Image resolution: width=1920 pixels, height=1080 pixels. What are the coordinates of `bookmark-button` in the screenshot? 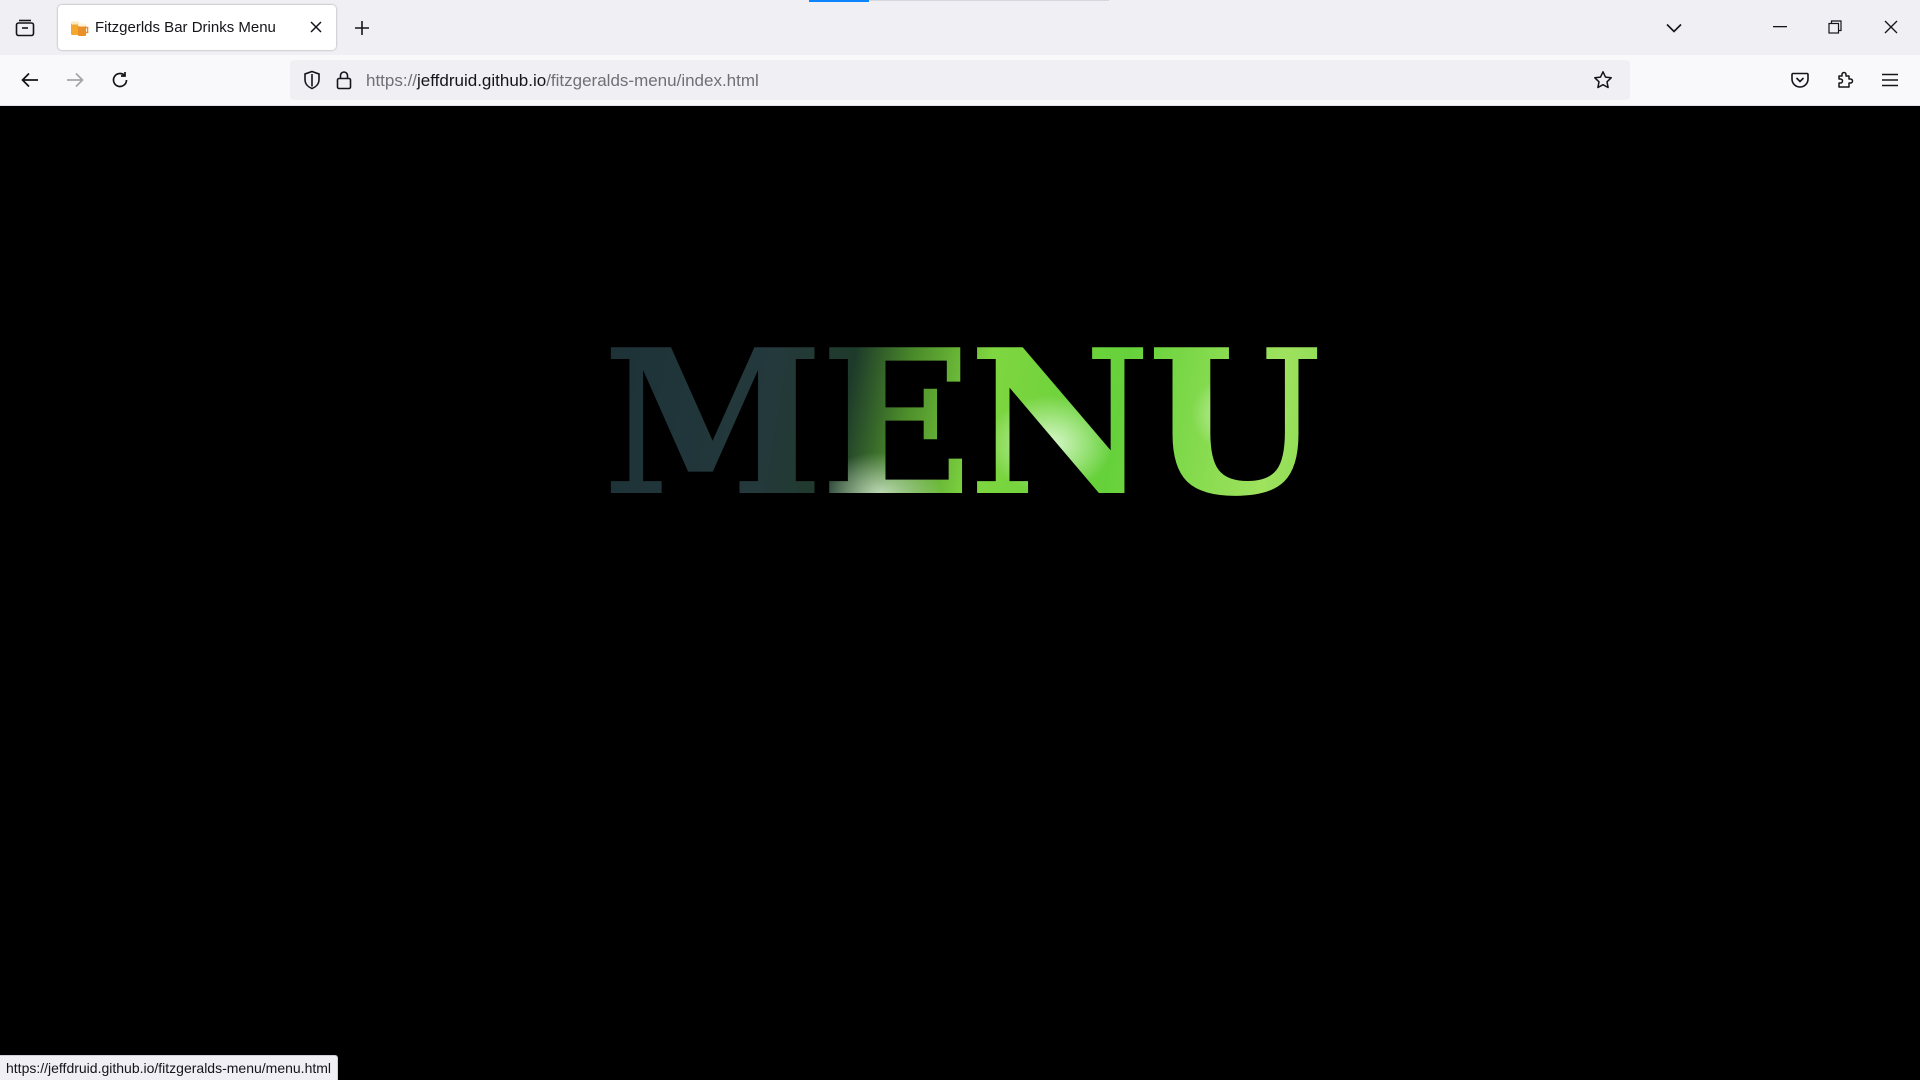 It's located at (1603, 80).